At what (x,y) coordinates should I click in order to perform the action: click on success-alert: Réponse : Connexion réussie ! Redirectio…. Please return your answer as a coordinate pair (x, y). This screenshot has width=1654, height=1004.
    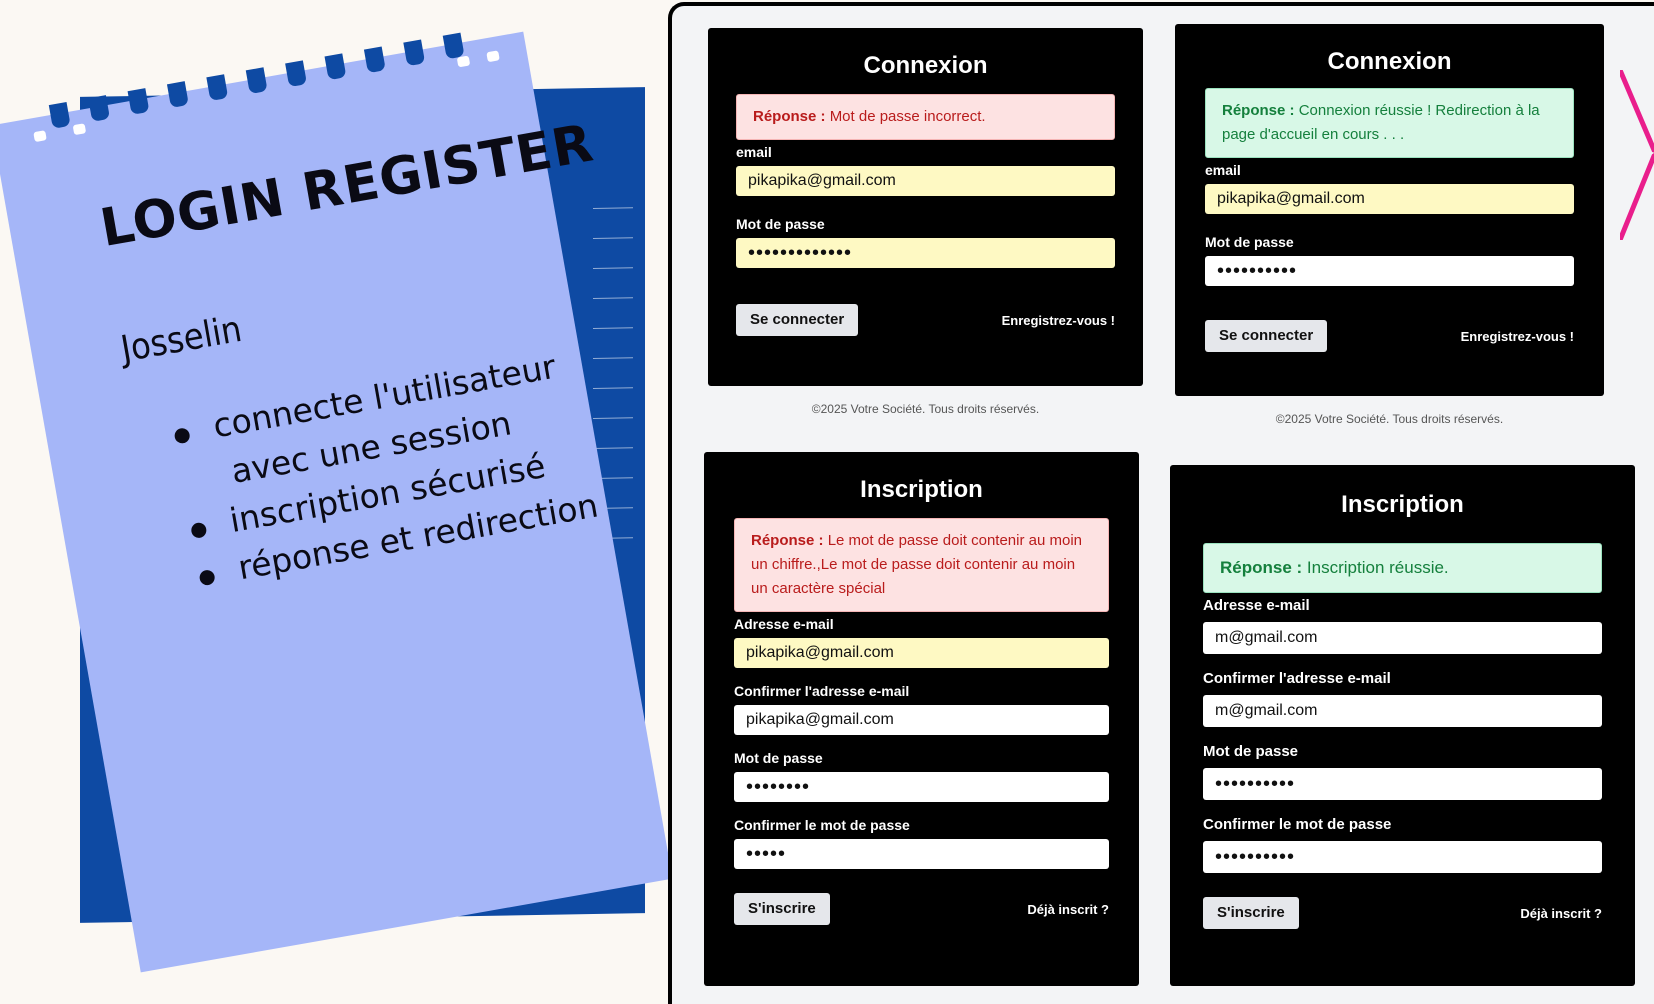
    Looking at the image, I should click on (1389, 123).